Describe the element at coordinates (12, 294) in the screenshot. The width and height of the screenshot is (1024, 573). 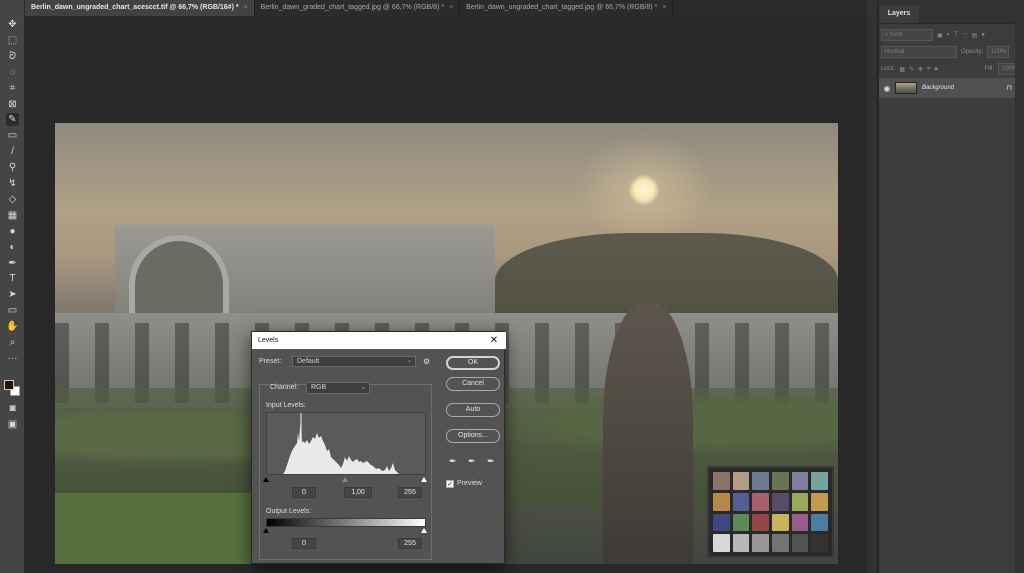
I see `path-select-tool-icon: ➤` at that location.